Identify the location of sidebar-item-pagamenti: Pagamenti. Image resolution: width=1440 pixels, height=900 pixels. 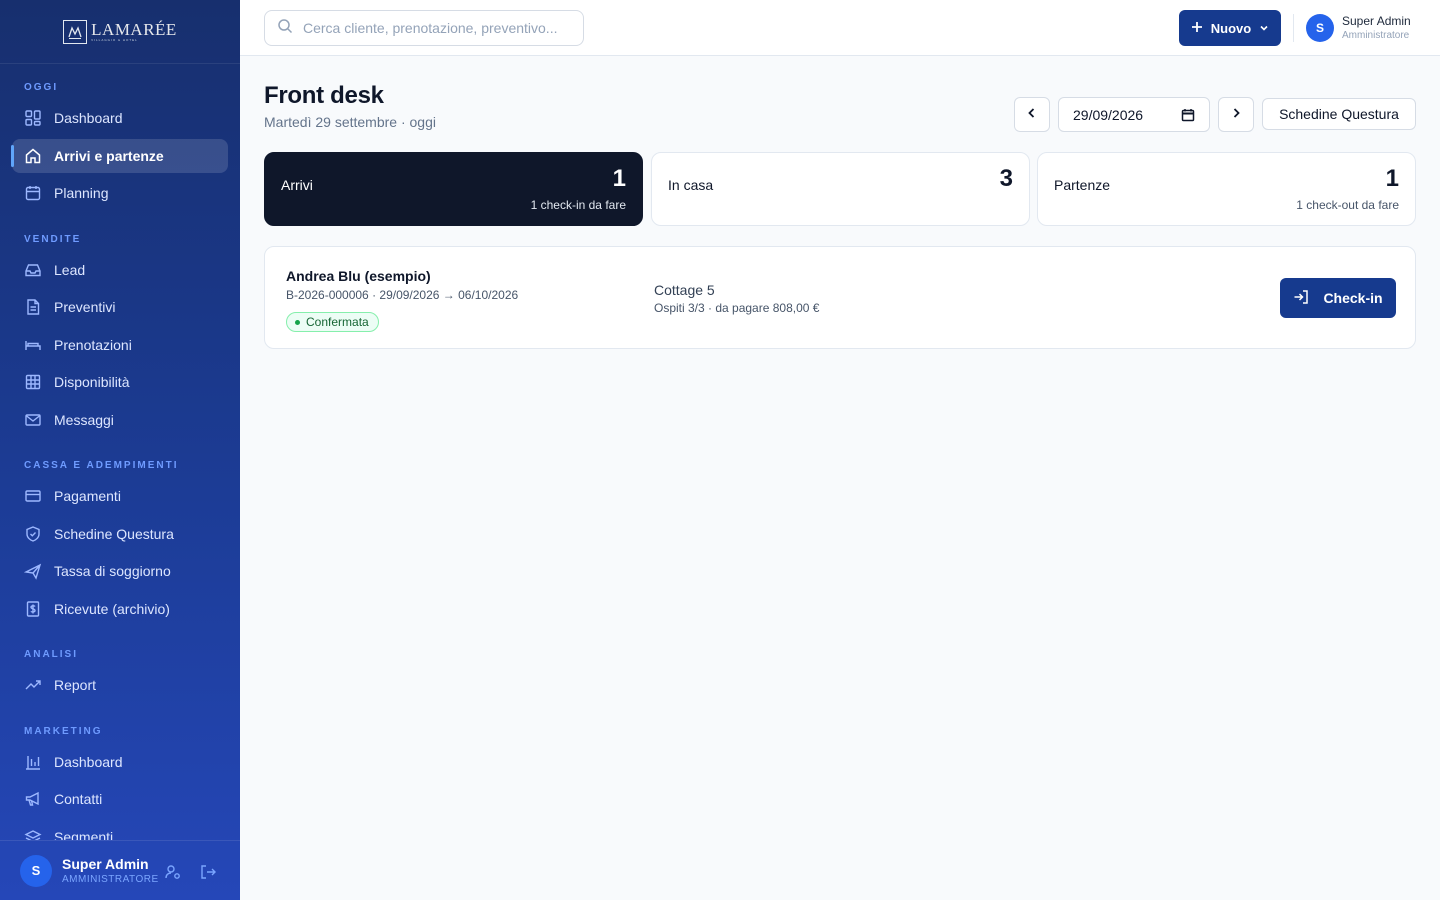
(120, 496).